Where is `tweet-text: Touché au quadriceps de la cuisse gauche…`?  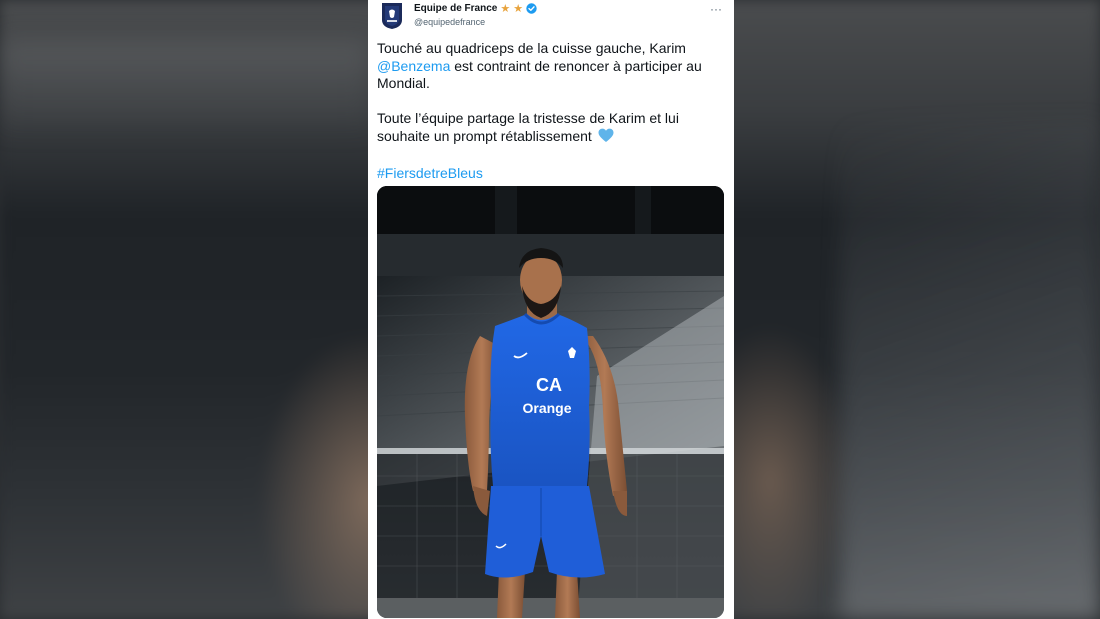
tweet-text: Touché au quadriceps de la cuisse gauche… is located at coordinates (552, 111).